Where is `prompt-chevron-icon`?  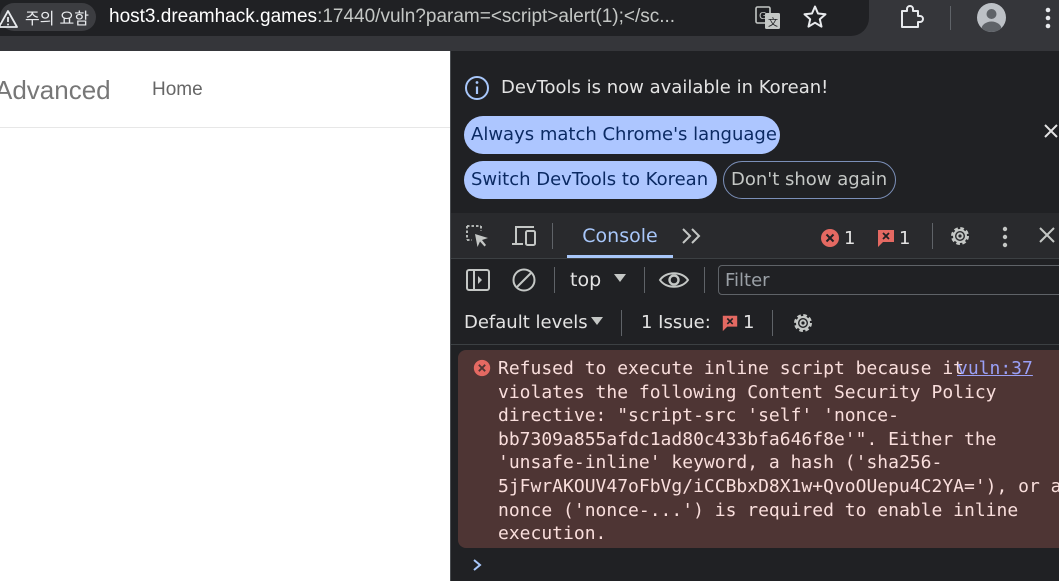 prompt-chevron-icon is located at coordinates (477, 565).